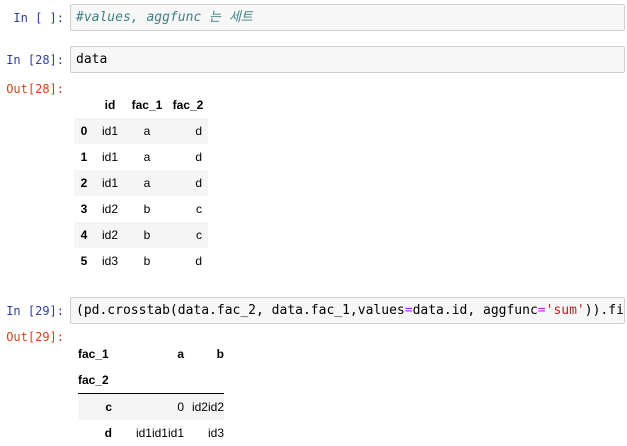  Describe the element at coordinates (84, 183) in the screenshot. I see `row-index: 2` at that location.